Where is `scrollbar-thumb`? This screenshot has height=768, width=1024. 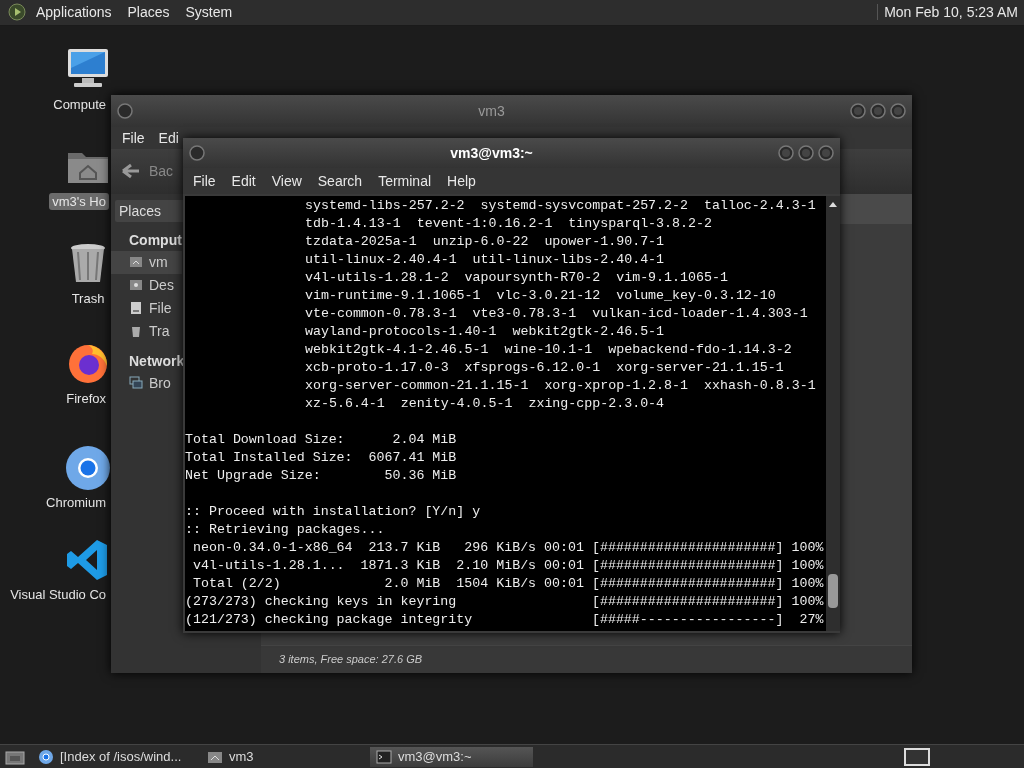 scrollbar-thumb is located at coordinates (833, 590).